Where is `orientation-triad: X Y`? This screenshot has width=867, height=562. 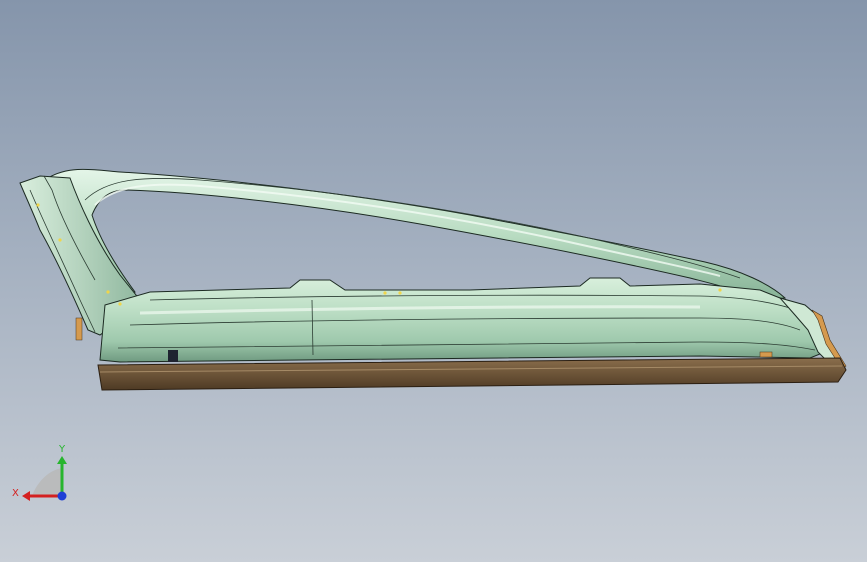
orientation-triad: X Y is located at coordinates (45, 473).